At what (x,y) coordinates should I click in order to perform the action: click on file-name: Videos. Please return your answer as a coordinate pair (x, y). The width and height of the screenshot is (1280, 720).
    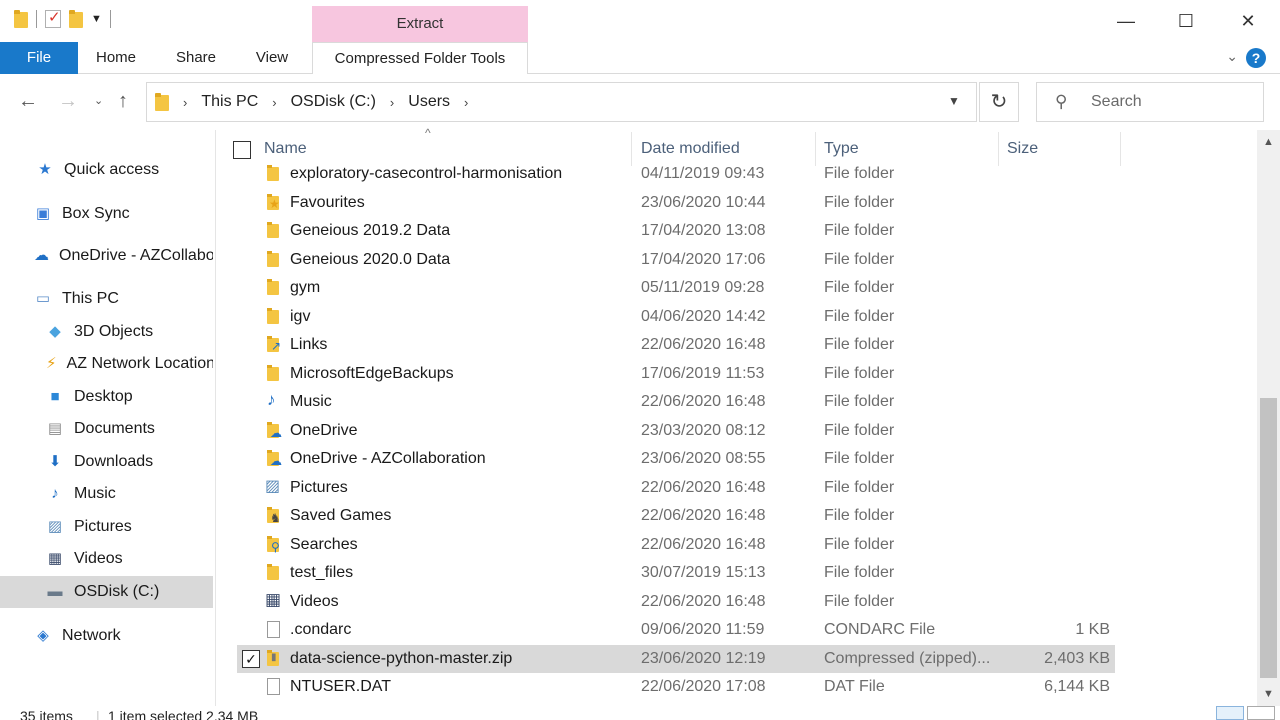
    Looking at the image, I should click on (314, 601).